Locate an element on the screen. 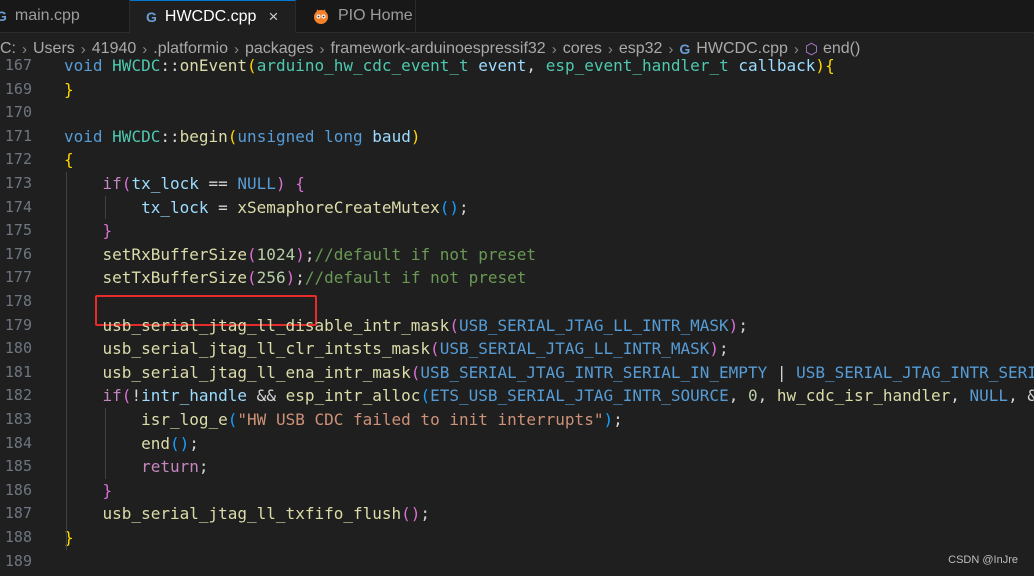 Image resolution: width=1034 pixels, height=576 pixels. tab-label: main.cpp is located at coordinates (47, 15).